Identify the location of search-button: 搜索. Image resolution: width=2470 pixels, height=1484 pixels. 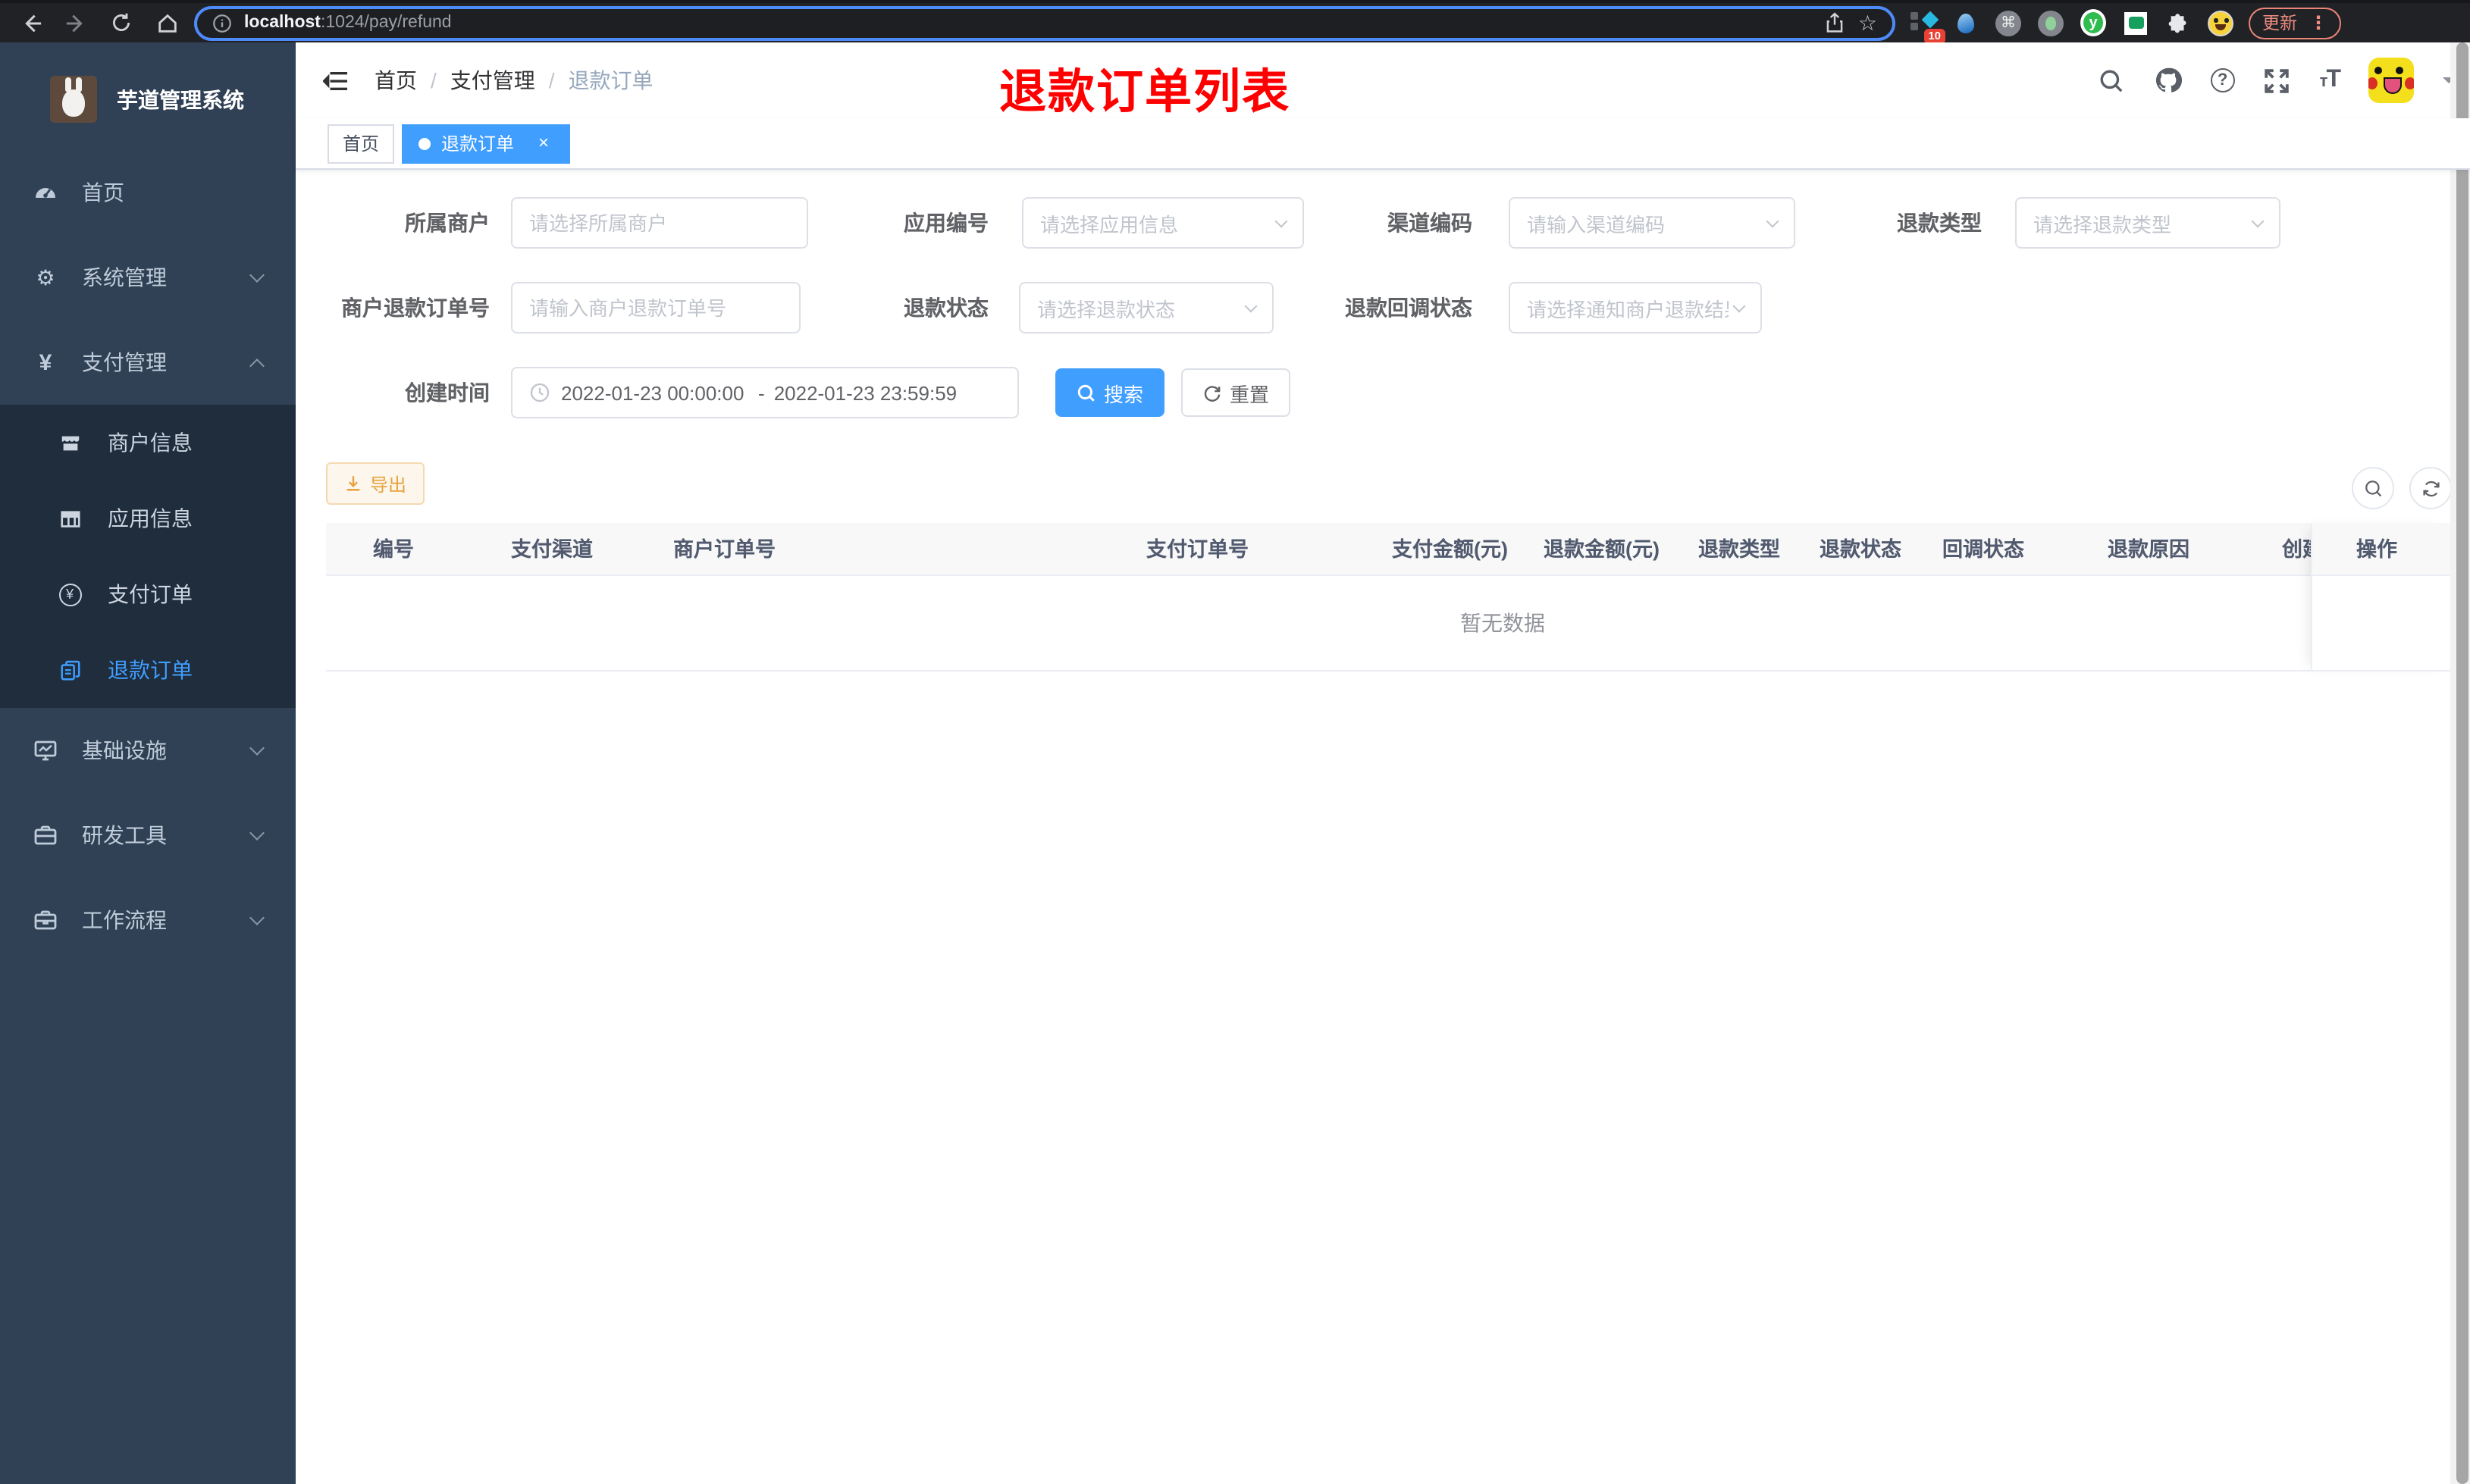
(1109, 393).